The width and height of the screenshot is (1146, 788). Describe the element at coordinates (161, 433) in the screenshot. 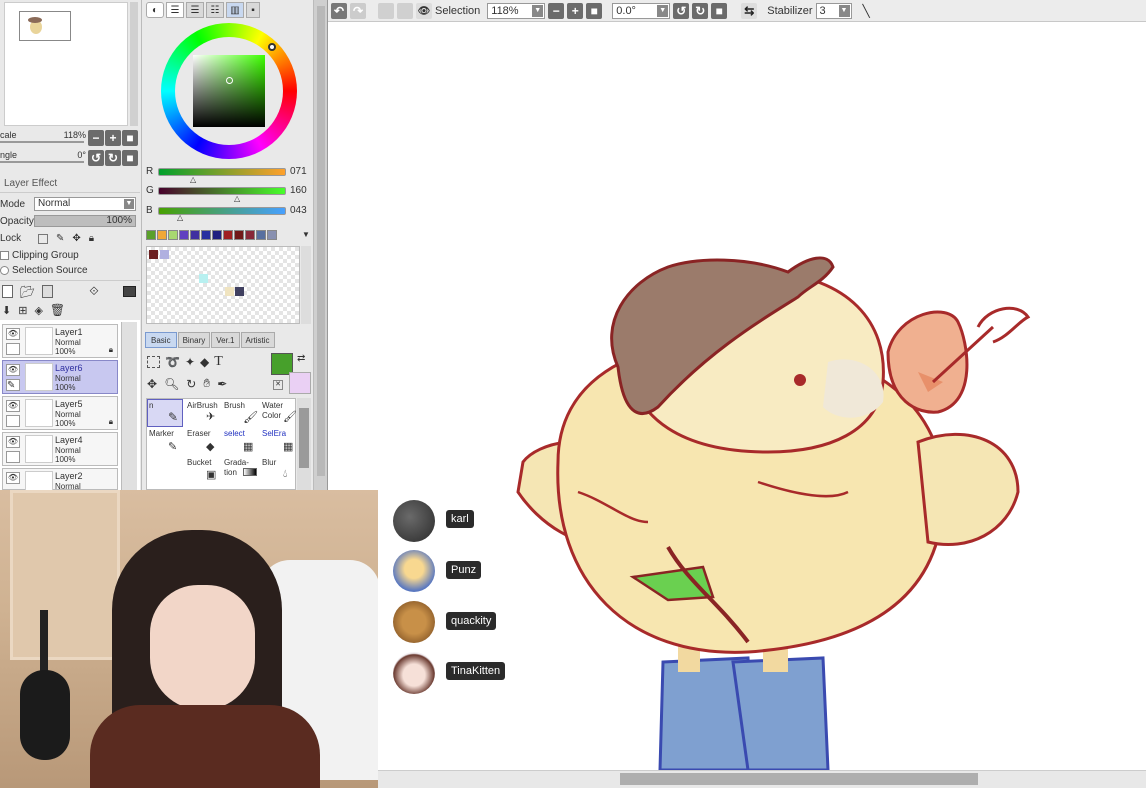

I see `tool-label: Marker` at that location.